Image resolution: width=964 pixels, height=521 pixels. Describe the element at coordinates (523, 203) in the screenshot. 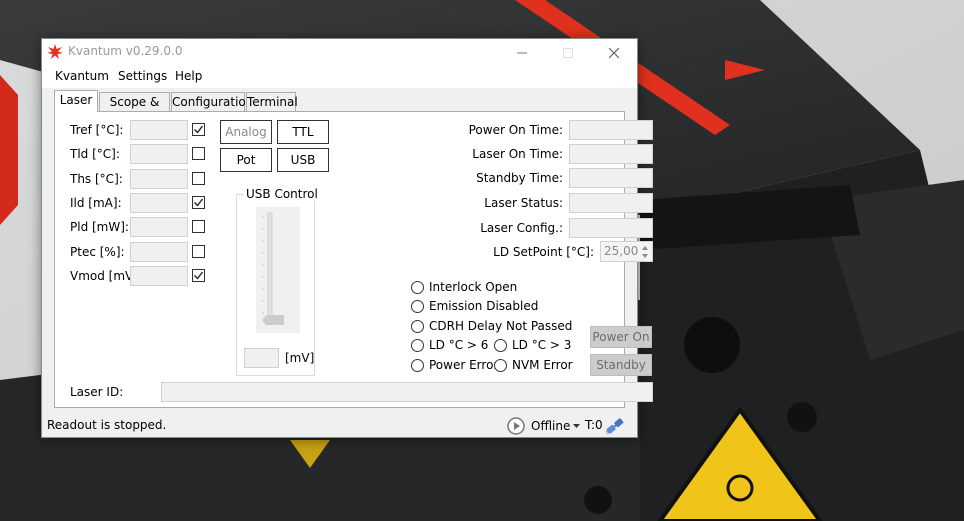

I see `laser-status-label: Laser Status:` at that location.